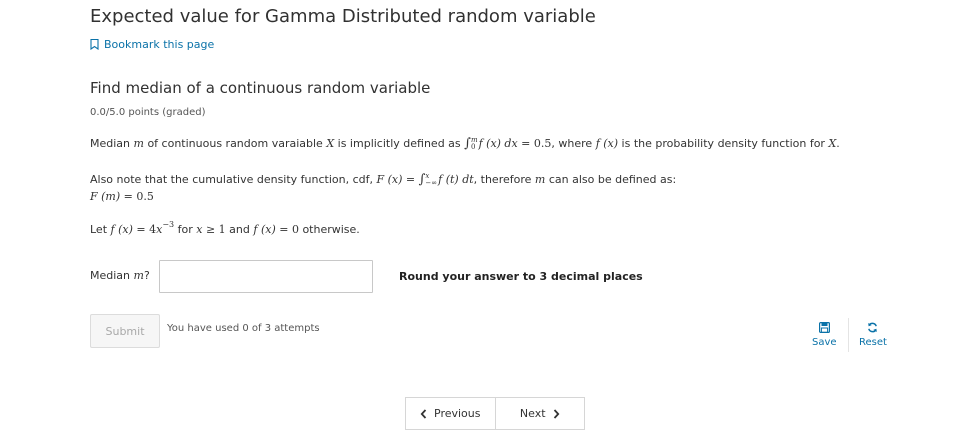 Image resolution: width=965 pixels, height=432 pixels. What do you see at coordinates (824, 327) in the screenshot?
I see `save-icon` at bounding box center [824, 327].